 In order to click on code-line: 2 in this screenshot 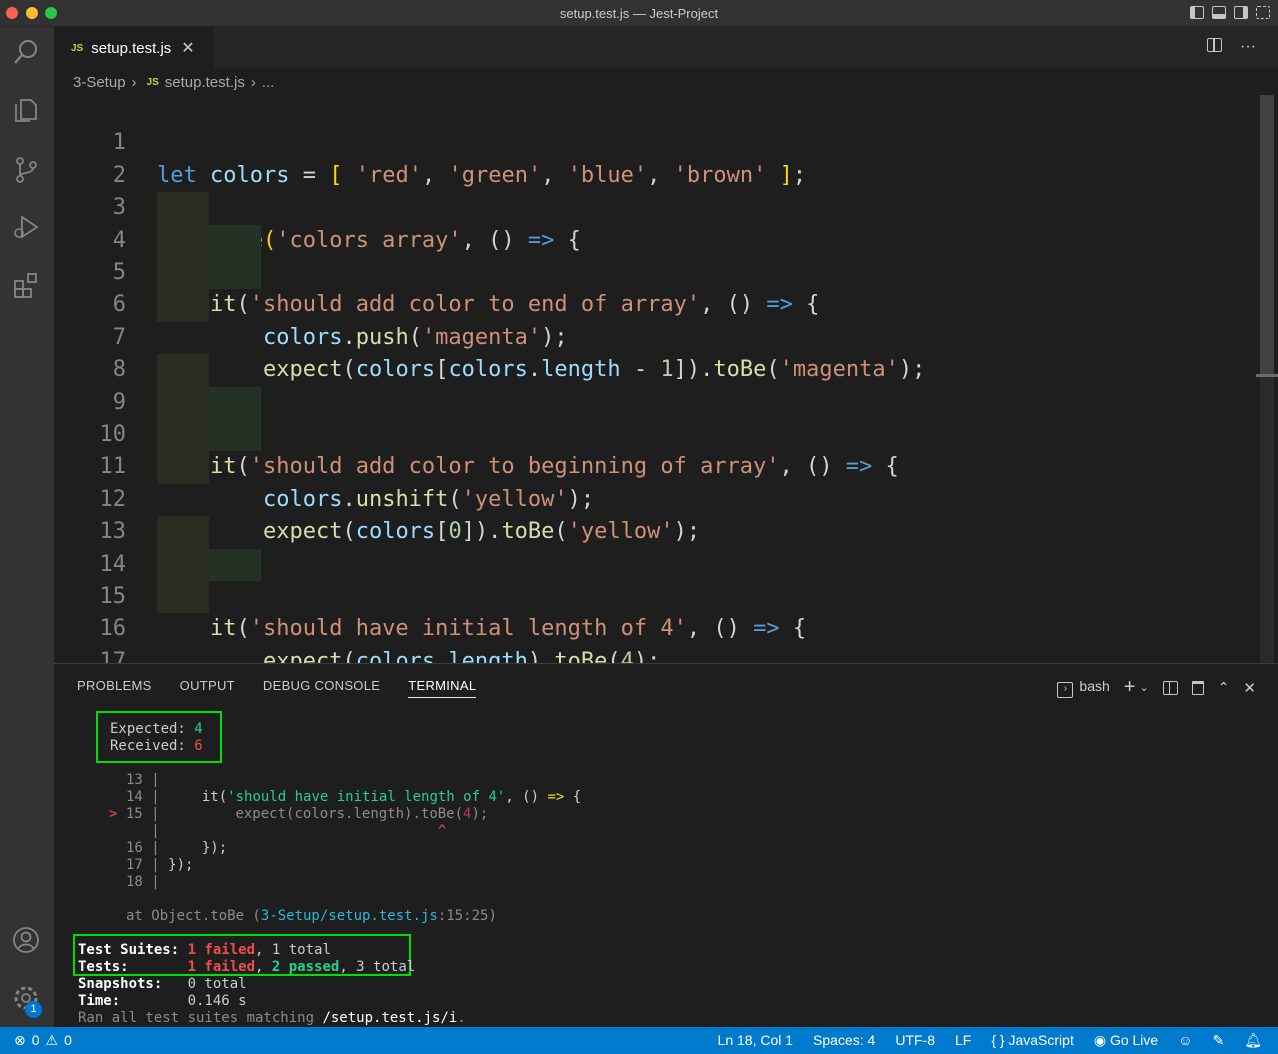, I will do `click(654, 157)`.